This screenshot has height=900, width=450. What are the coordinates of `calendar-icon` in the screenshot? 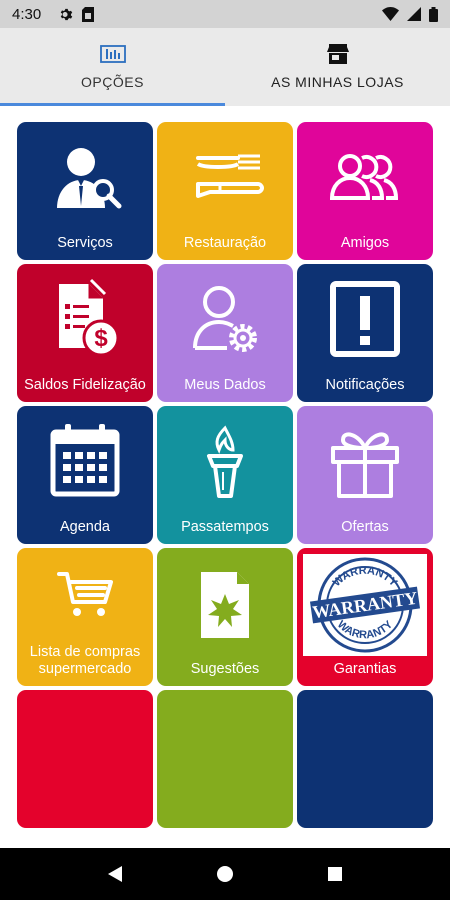 It's located at (85, 460).